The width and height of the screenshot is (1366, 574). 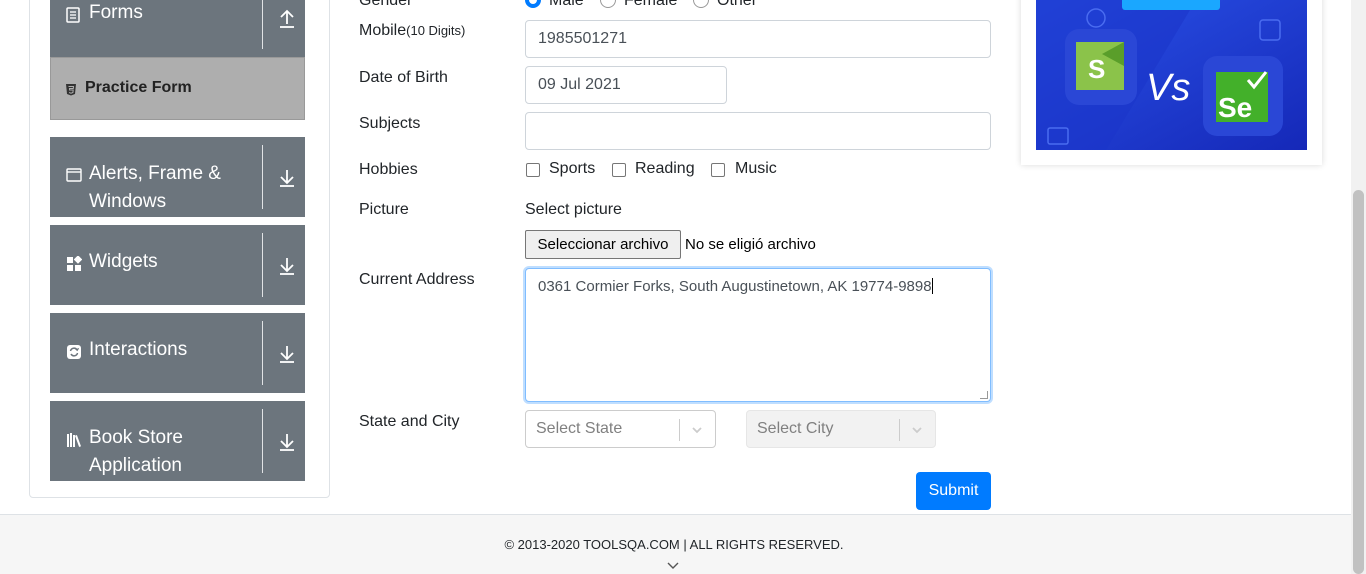 What do you see at coordinates (74, 177) in the screenshot?
I see `window-icon` at bounding box center [74, 177].